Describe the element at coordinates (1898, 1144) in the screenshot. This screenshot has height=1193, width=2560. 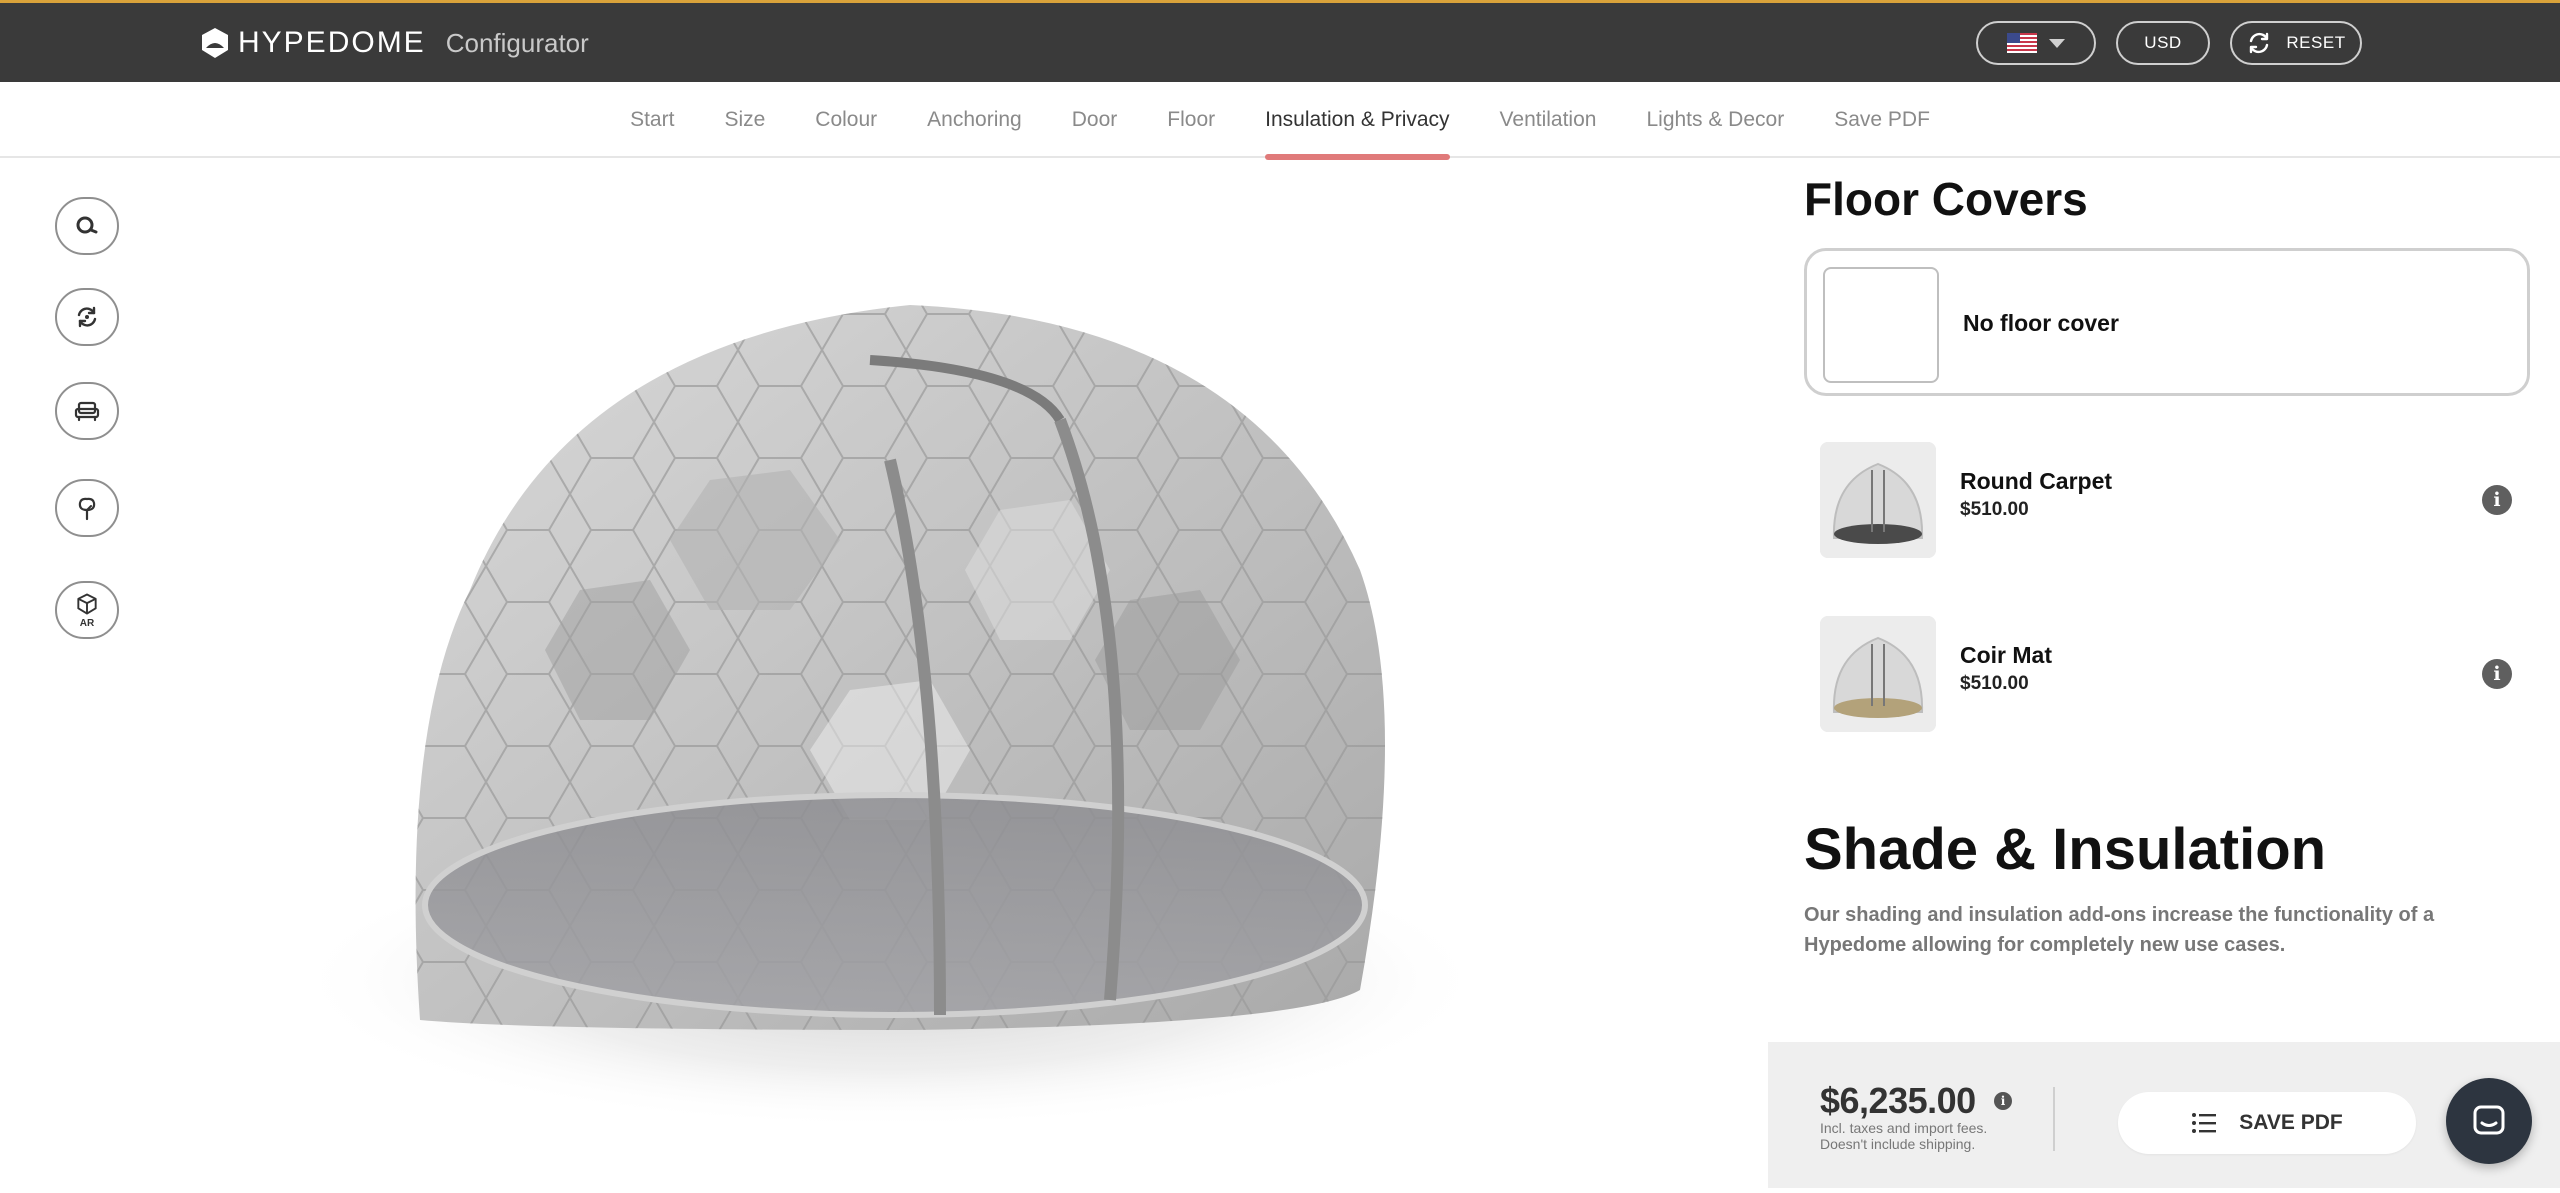
I see `price-note-line: Doesn't include shipping.` at that location.